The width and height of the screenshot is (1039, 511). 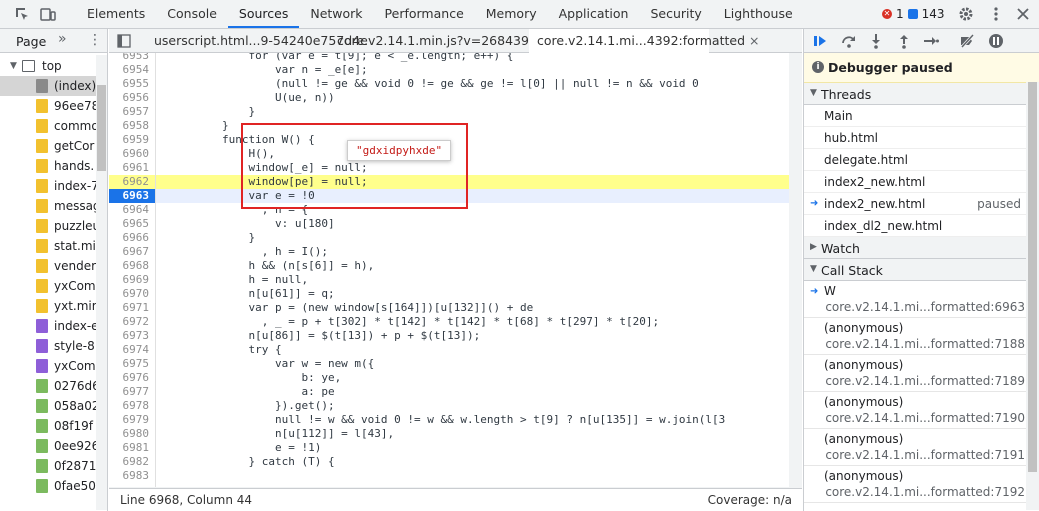 I want to click on panel-tab-console: Console, so click(x=192, y=14).